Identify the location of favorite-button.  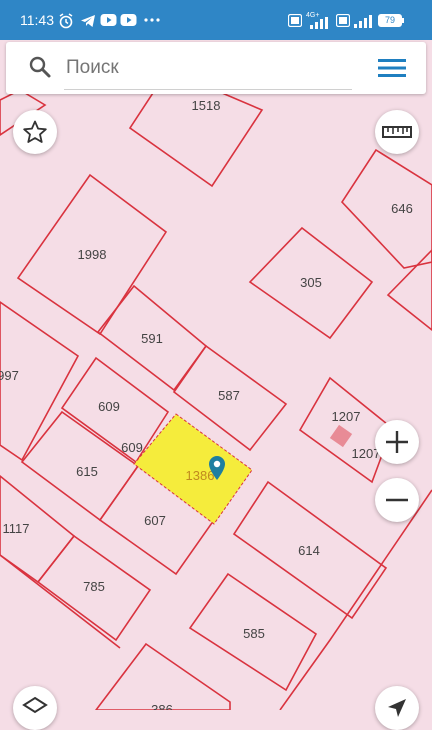
(35, 132).